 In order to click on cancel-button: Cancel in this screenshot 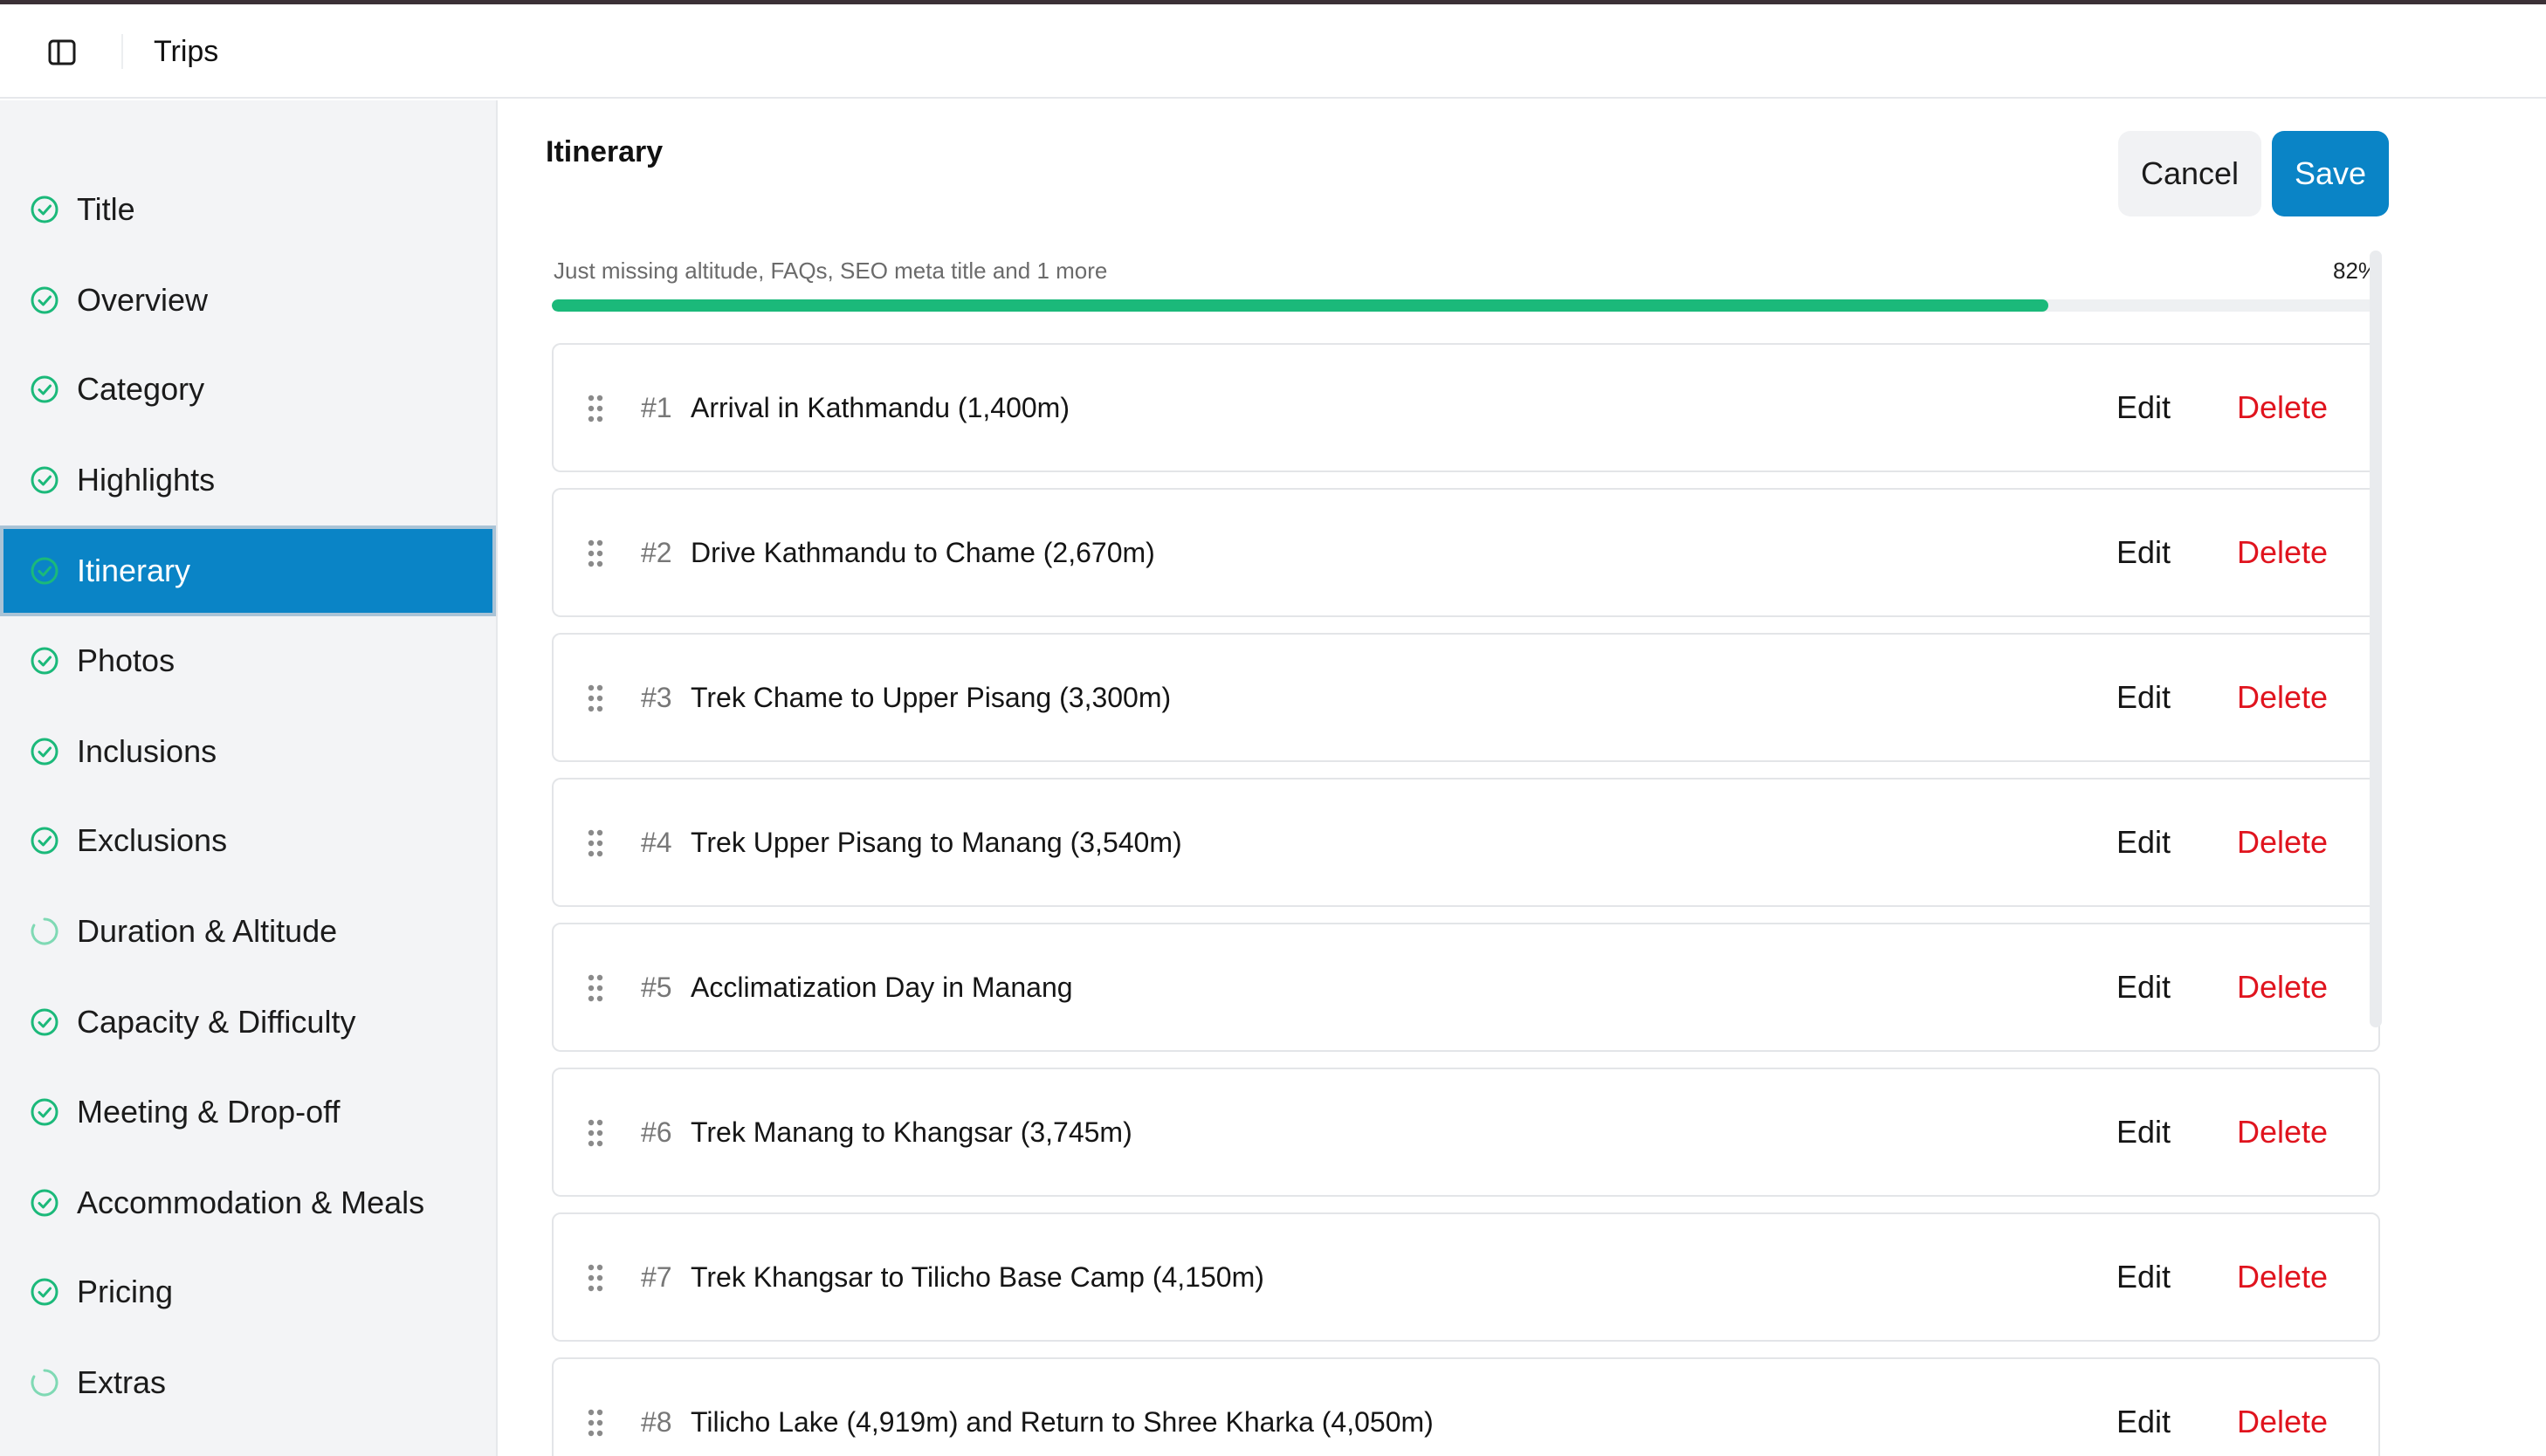, I will do `click(2189, 173)`.